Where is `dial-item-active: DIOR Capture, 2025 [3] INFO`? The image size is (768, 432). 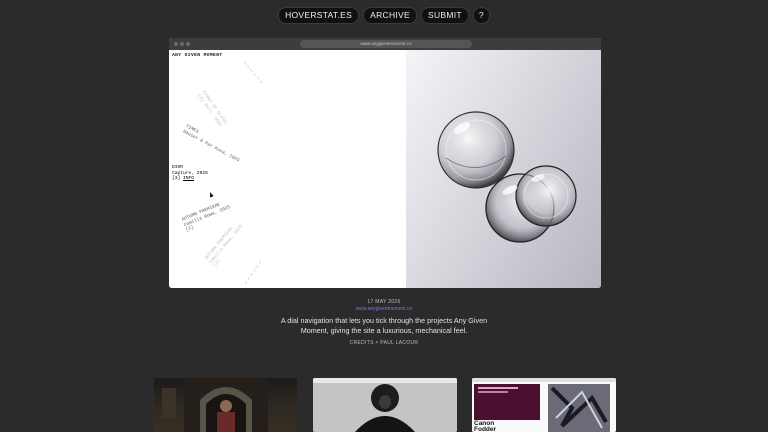 dial-item-active: DIOR Capture, 2025 [3] INFO is located at coordinates (190, 173).